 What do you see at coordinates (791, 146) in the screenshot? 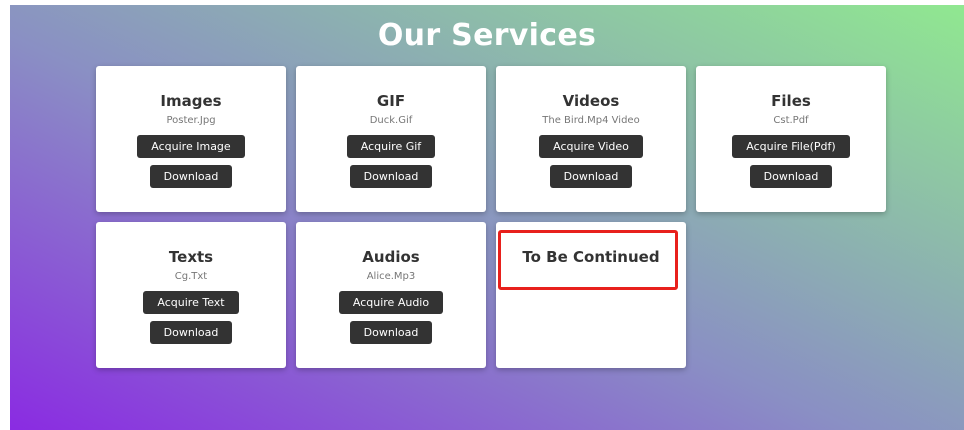
I see `acquire-file-button: Acquire File(Pdf)` at bounding box center [791, 146].